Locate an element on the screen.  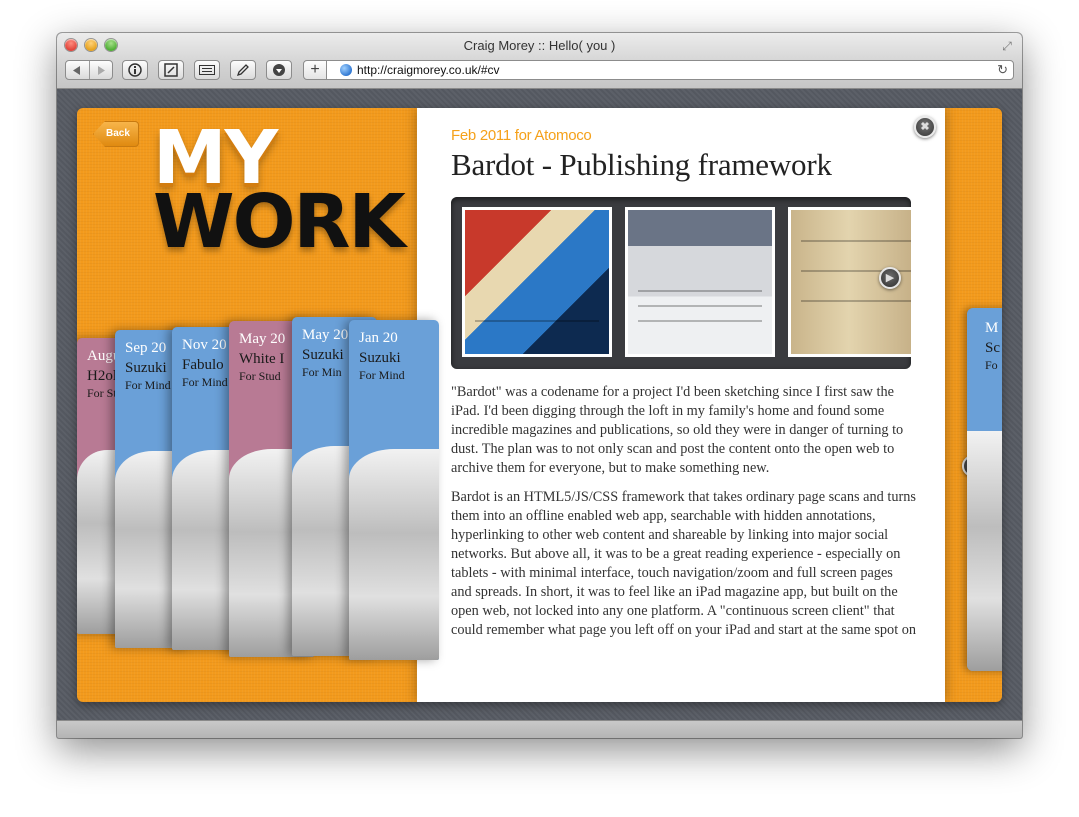
card-subtitle: For Stud is located at coordinates (260, 376).